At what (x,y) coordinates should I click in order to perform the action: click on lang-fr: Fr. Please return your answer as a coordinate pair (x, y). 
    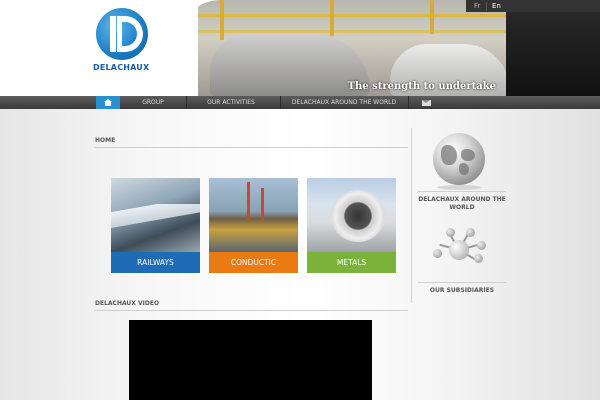
    Looking at the image, I should click on (477, 6).